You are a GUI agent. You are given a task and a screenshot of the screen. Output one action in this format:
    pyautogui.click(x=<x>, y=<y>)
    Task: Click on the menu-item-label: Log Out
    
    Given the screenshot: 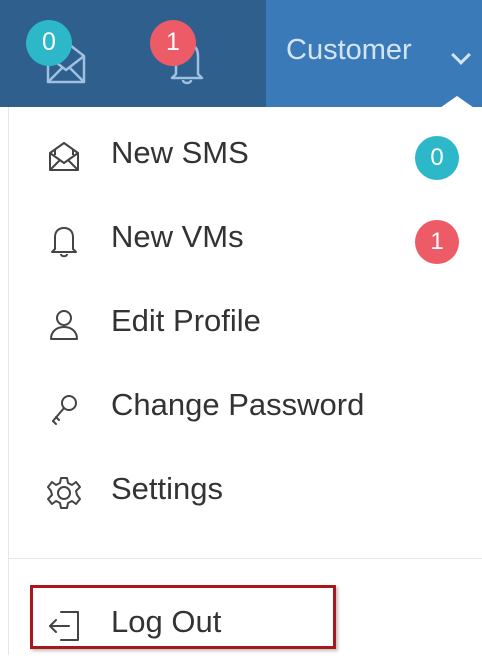 What is the action you would take?
    pyautogui.click(x=166, y=621)
    